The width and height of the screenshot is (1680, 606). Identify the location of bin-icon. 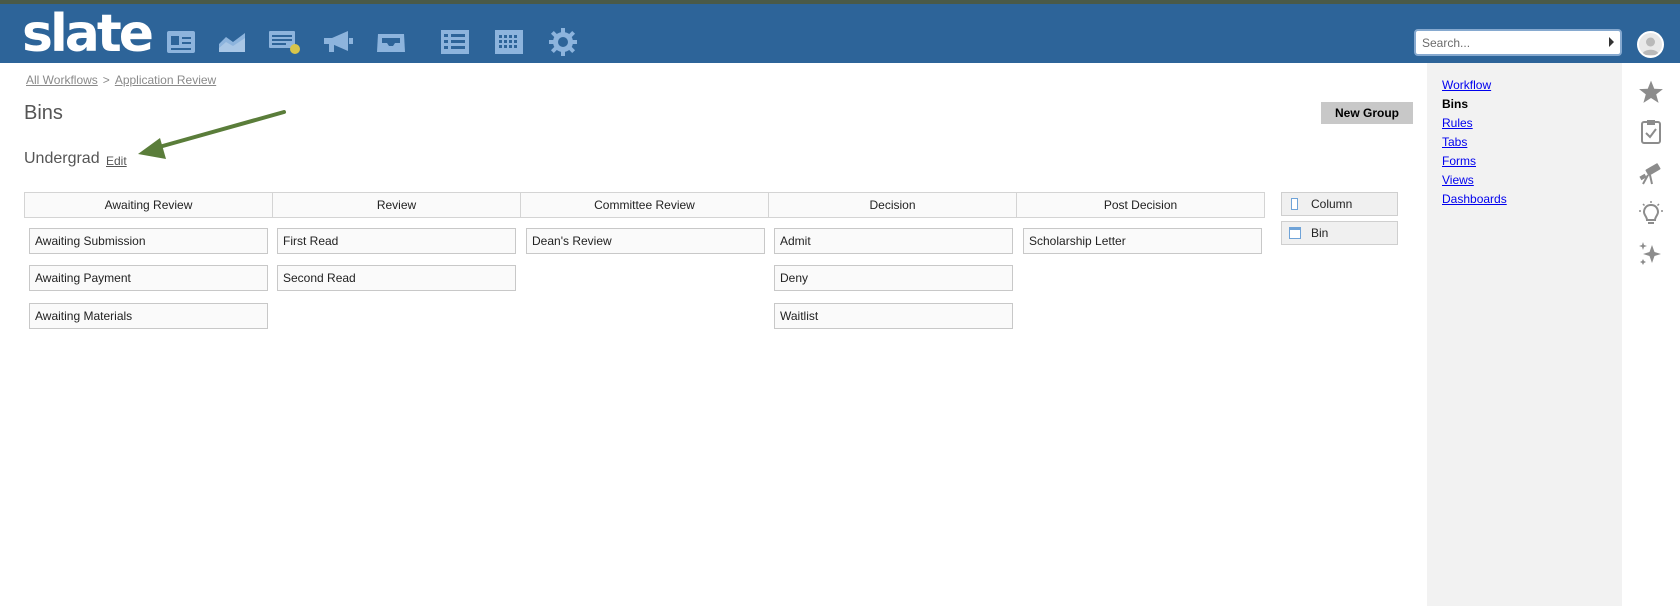
(1295, 233).